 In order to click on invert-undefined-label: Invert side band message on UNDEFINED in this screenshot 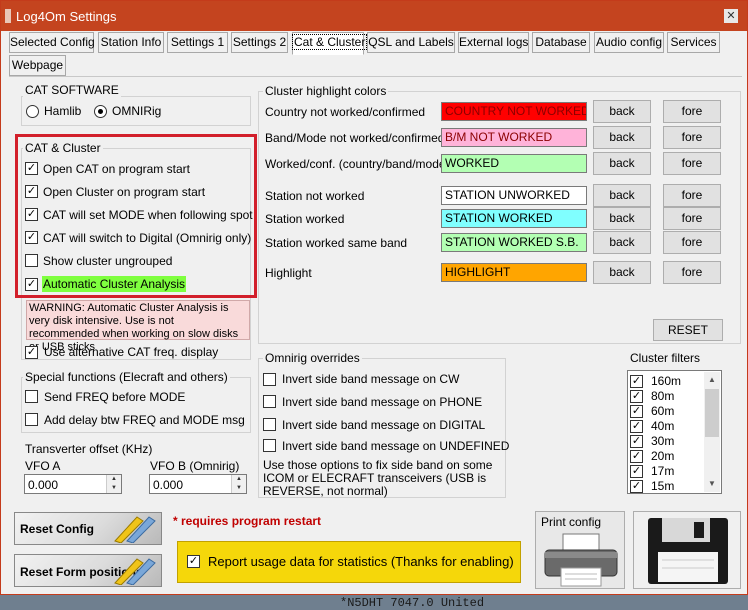, I will do `click(396, 446)`.